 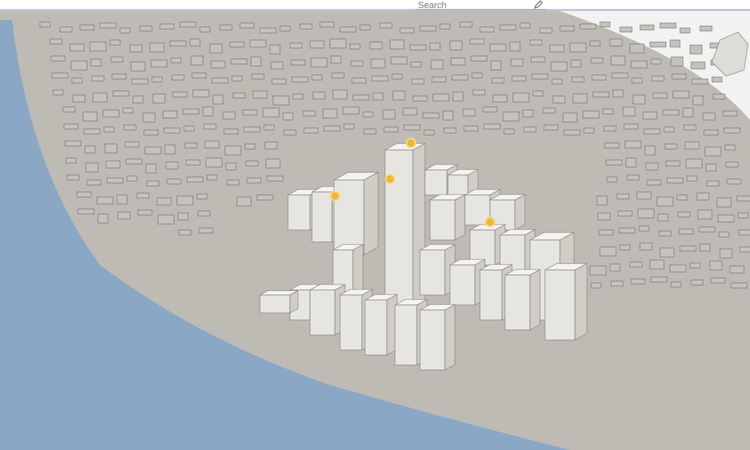 I want to click on view-cube-icon, so click(x=730, y=54).